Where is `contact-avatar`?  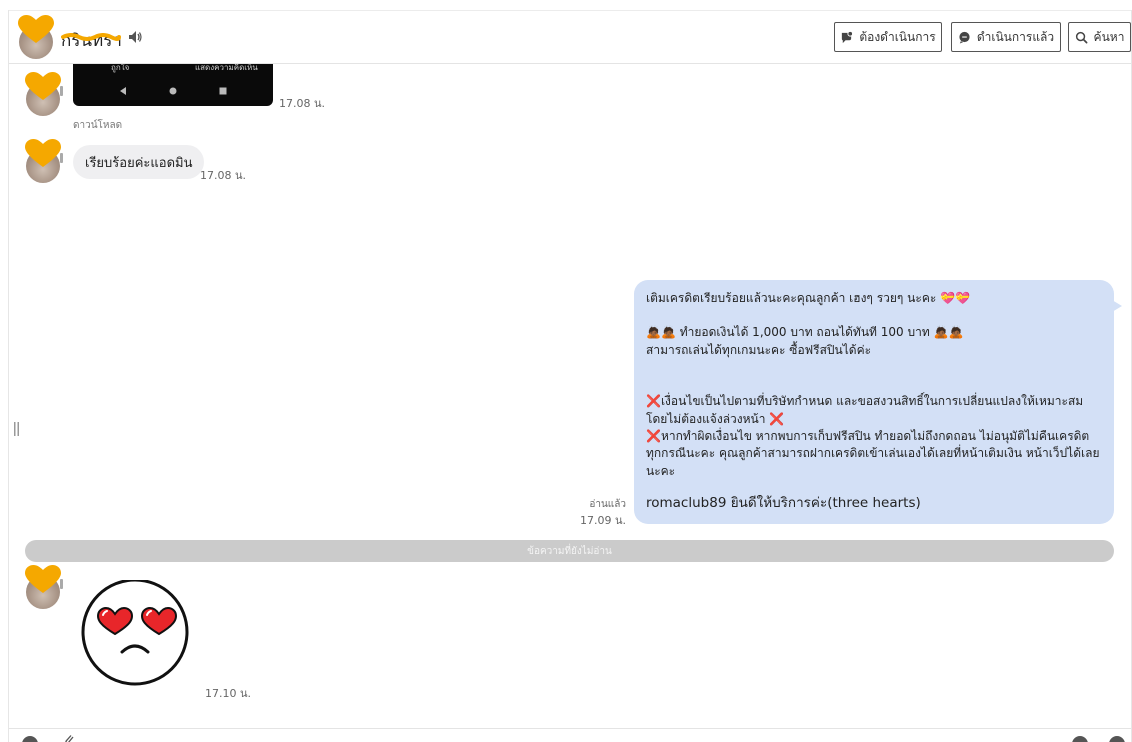 contact-avatar is located at coordinates (36, 37).